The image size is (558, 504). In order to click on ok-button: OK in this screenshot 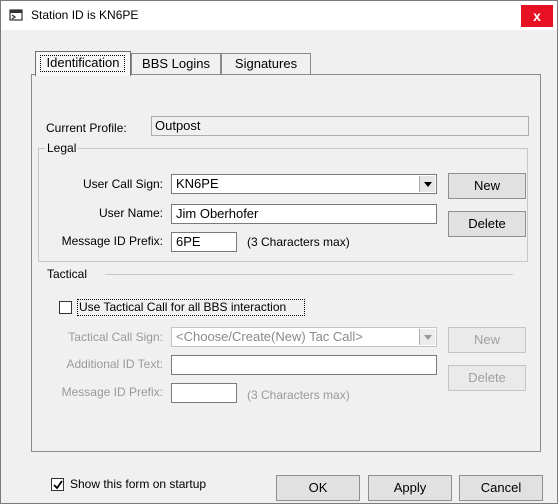, I will do `click(318, 488)`.